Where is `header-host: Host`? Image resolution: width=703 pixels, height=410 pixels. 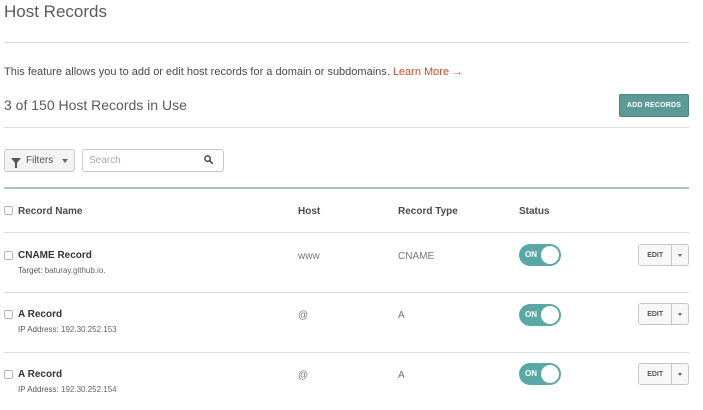
header-host: Host is located at coordinates (309, 211).